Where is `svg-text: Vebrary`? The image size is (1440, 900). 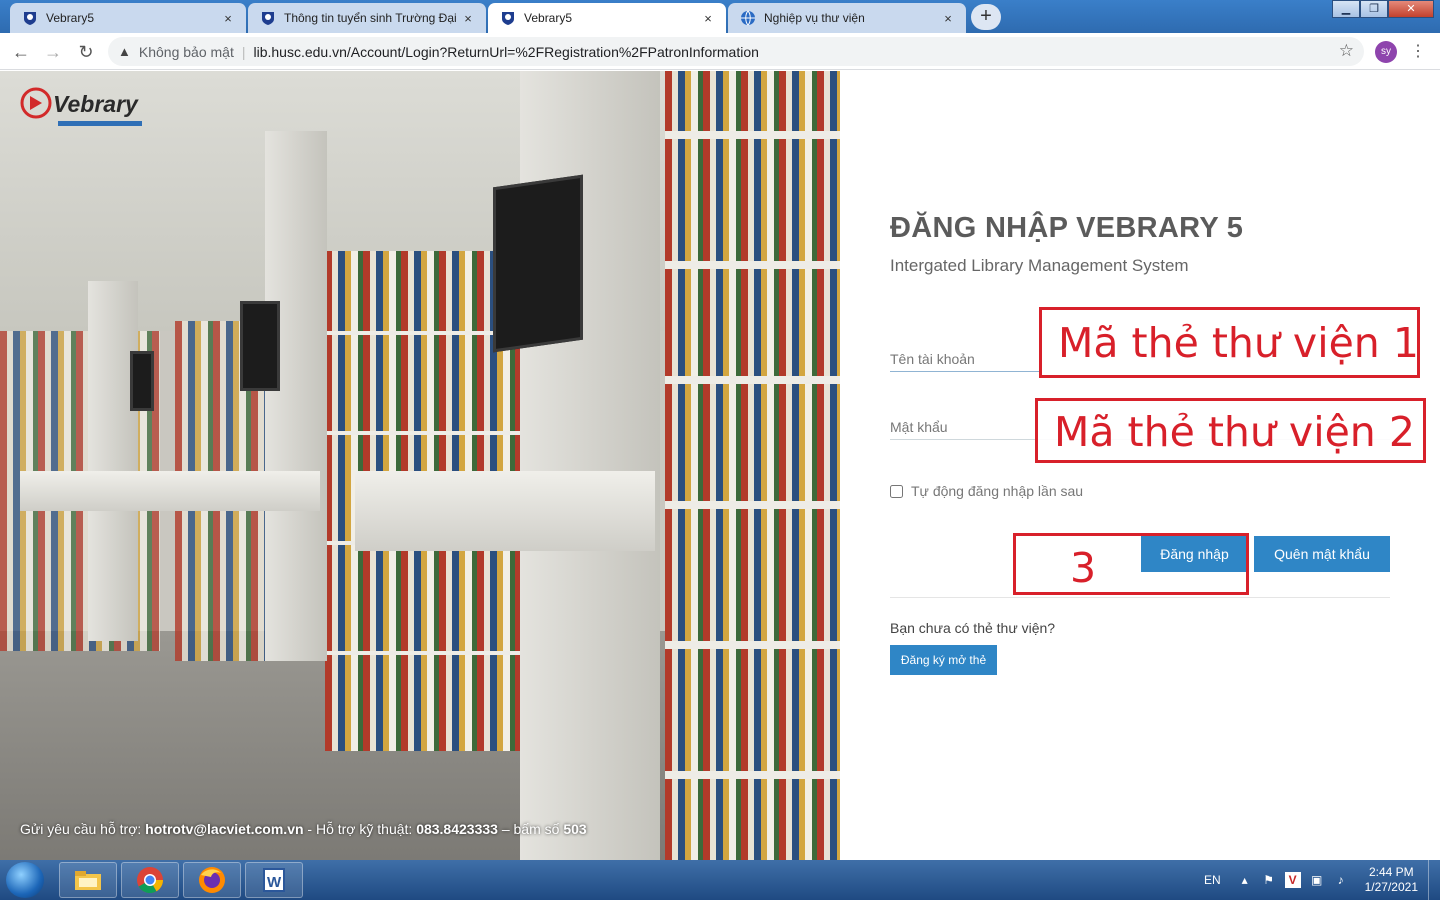
svg-text: Vebrary is located at coordinates (96, 104).